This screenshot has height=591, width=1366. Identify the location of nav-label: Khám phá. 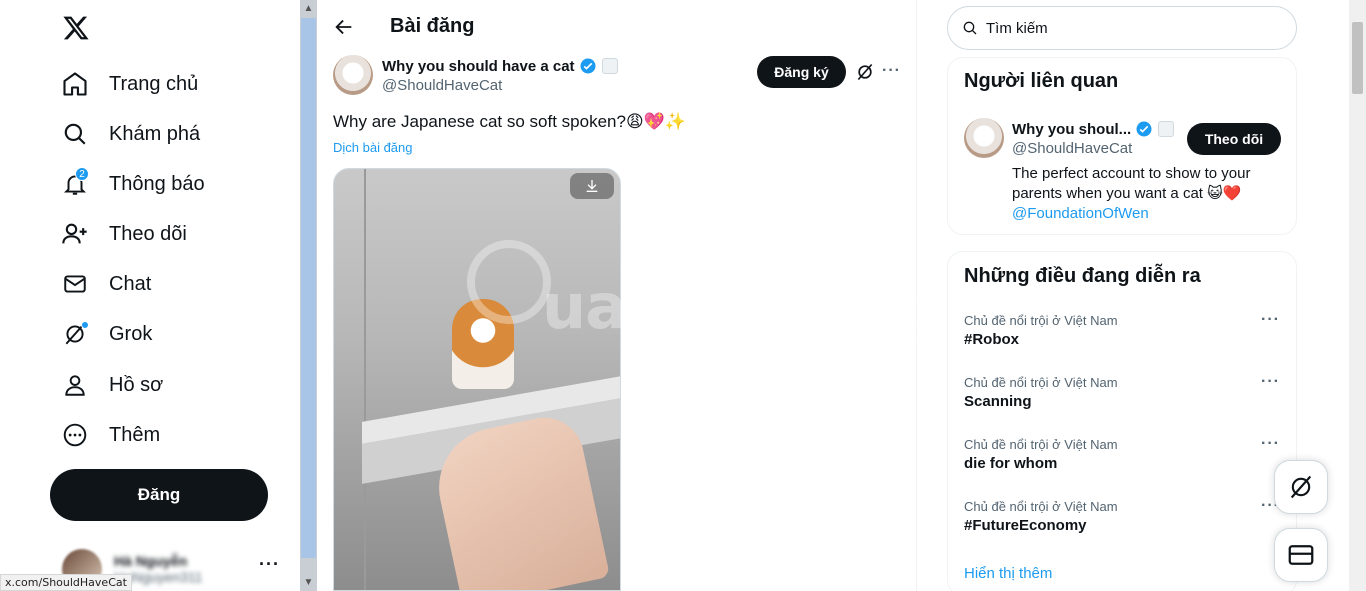
(155, 133).